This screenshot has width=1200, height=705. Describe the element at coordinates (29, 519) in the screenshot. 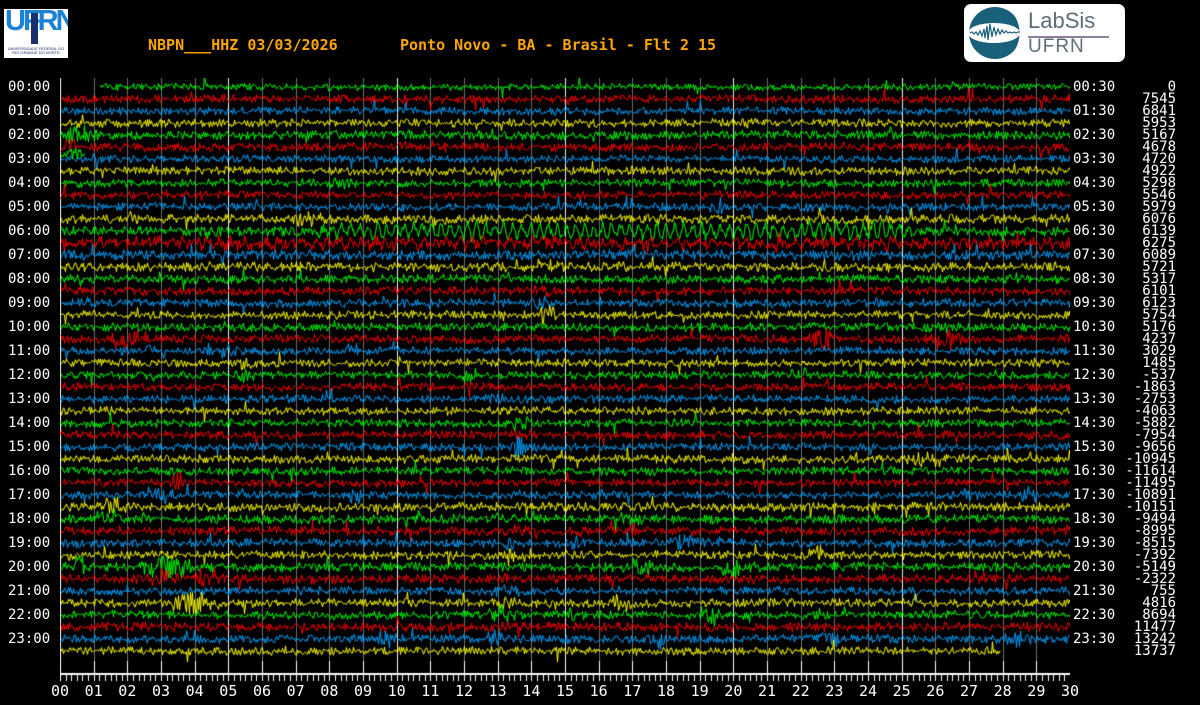

I see `left-time-label: 18:00` at that location.